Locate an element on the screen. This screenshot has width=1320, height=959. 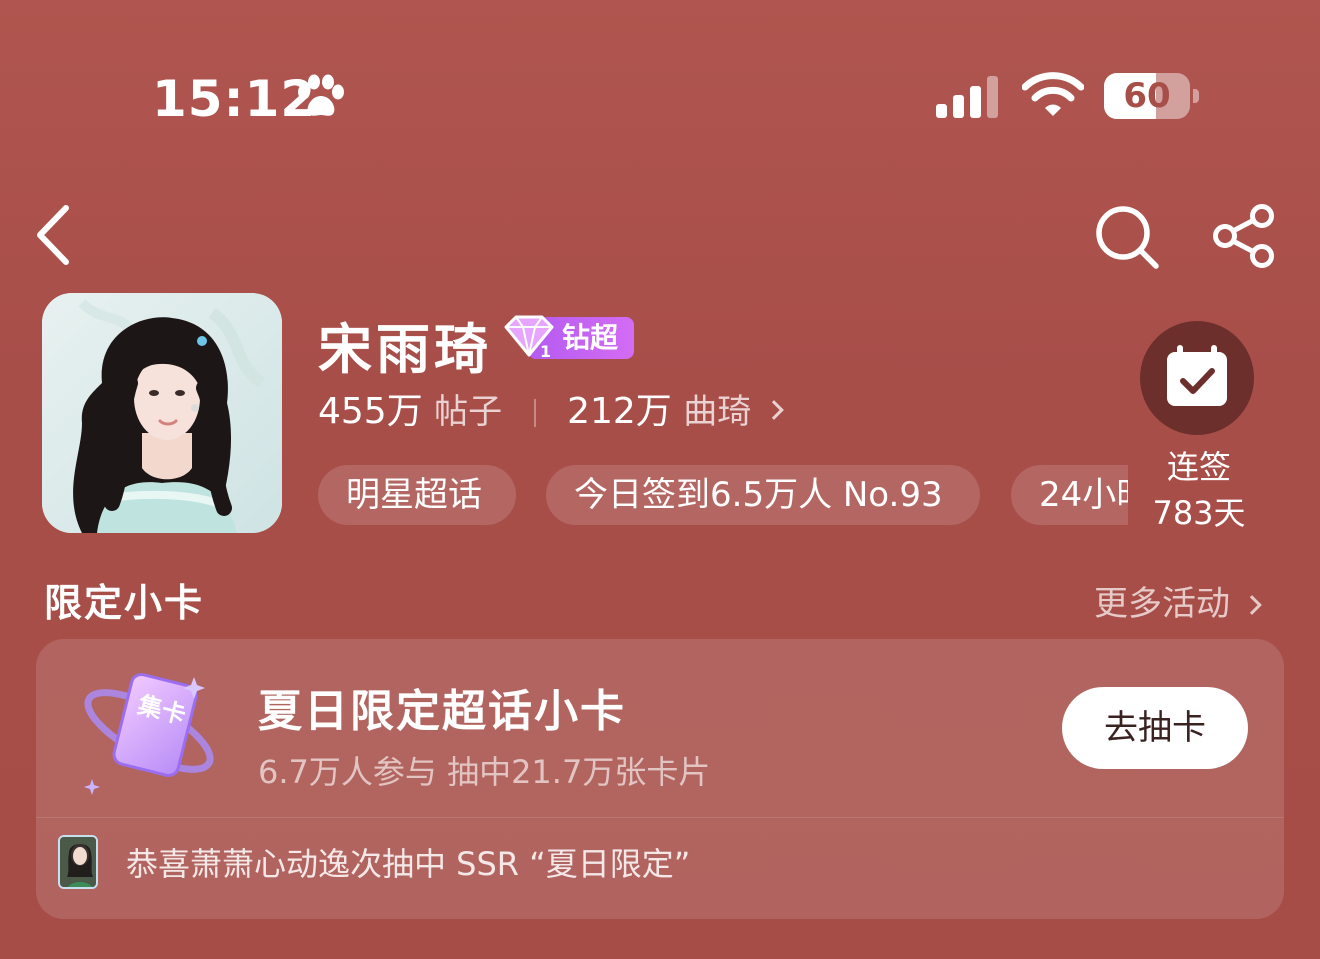
battery-indicator: 60 is located at coordinates (1152, 96).